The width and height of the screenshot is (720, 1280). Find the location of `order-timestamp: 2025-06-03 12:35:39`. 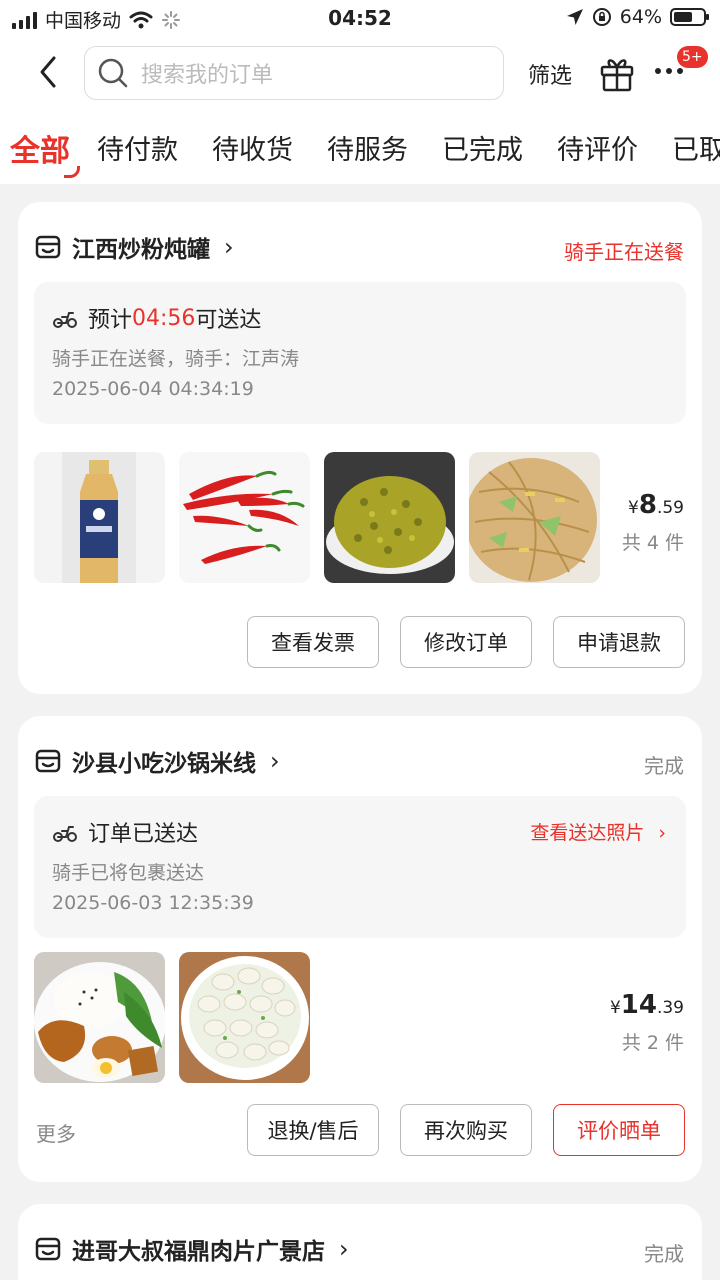

order-timestamp: 2025-06-03 12:35:39 is located at coordinates (153, 903).